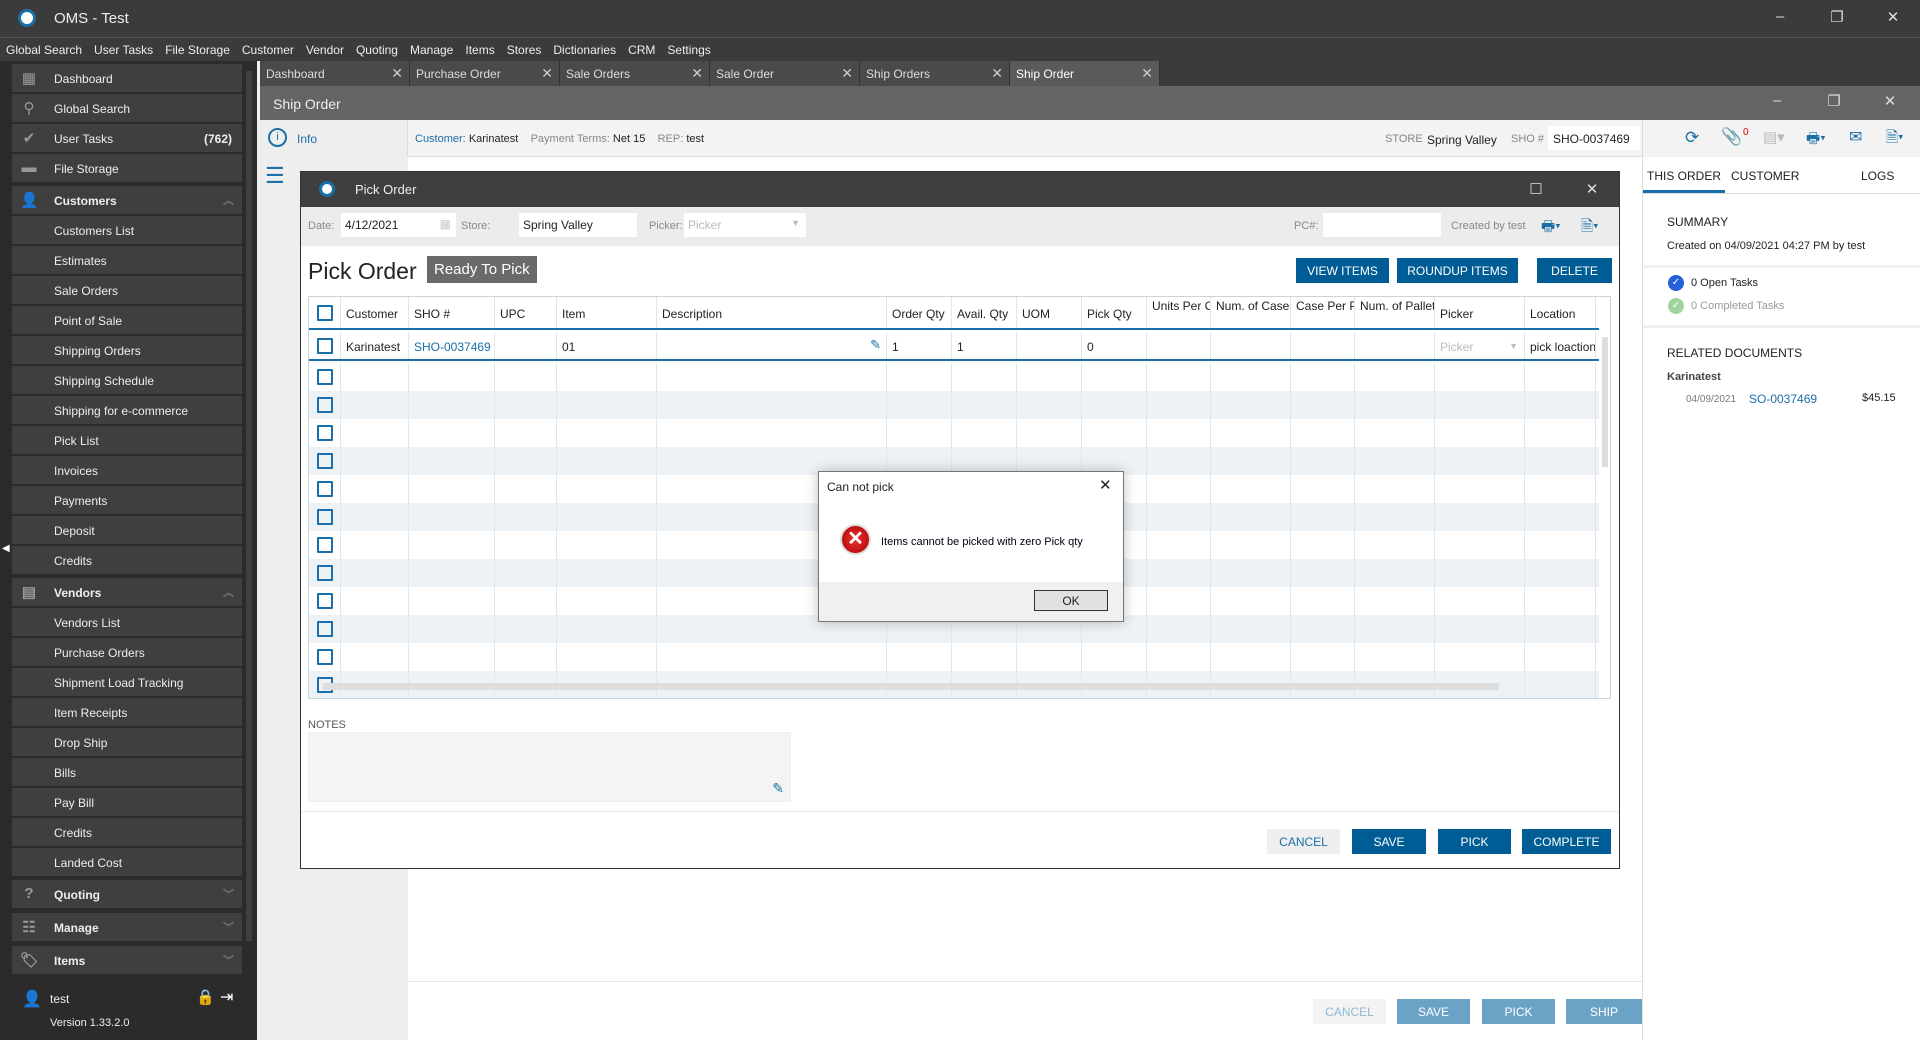 The image size is (1920, 1040). What do you see at coordinates (1731, 137) in the screenshot?
I see `attachment-icon: 📎` at bounding box center [1731, 137].